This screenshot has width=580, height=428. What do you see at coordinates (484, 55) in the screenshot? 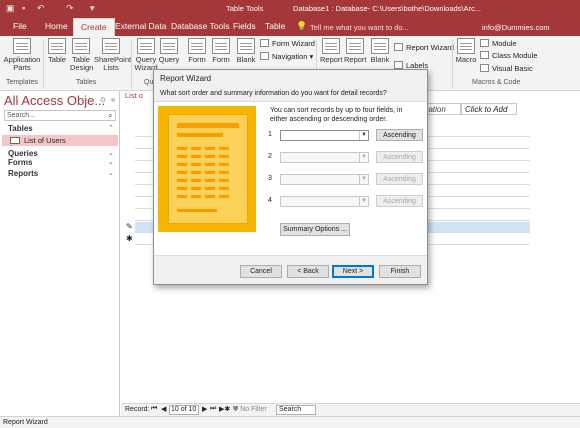
I see `class-module-icon` at bounding box center [484, 55].